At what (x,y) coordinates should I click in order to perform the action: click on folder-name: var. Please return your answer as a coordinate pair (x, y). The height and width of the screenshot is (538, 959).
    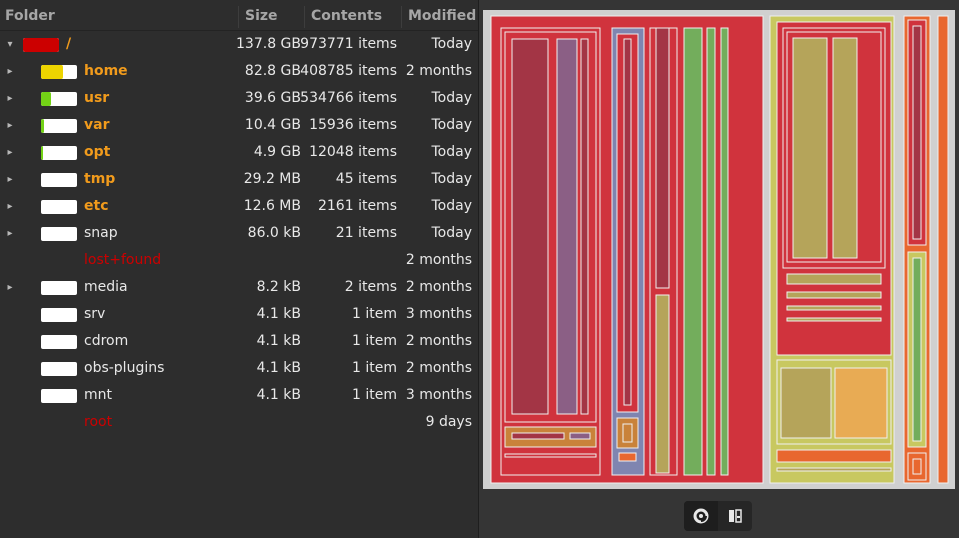
    Looking at the image, I should click on (97, 125).